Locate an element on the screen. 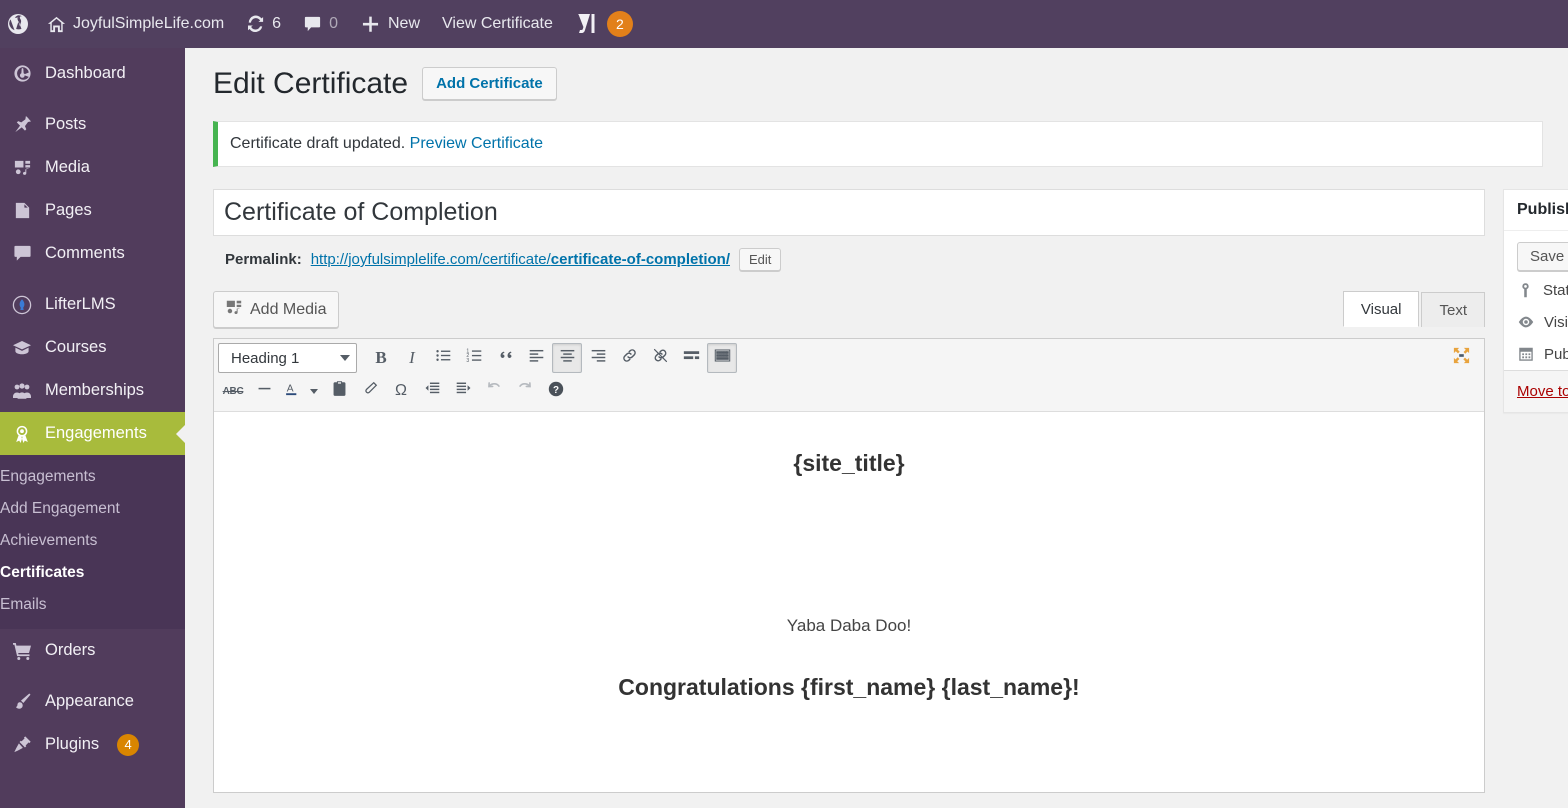 Image resolution: width=1568 pixels, height=808 pixels. align-right-icon is located at coordinates (598, 358).